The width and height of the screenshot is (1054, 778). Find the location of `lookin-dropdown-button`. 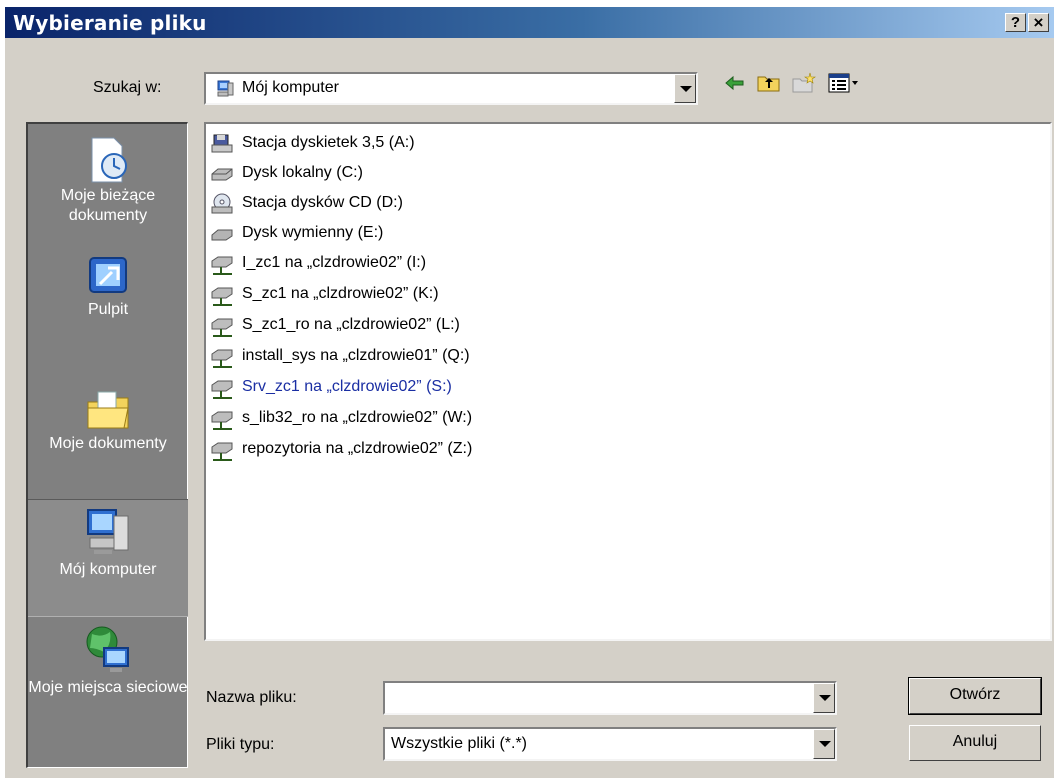

lookin-dropdown-button is located at coordinates (685, 88).